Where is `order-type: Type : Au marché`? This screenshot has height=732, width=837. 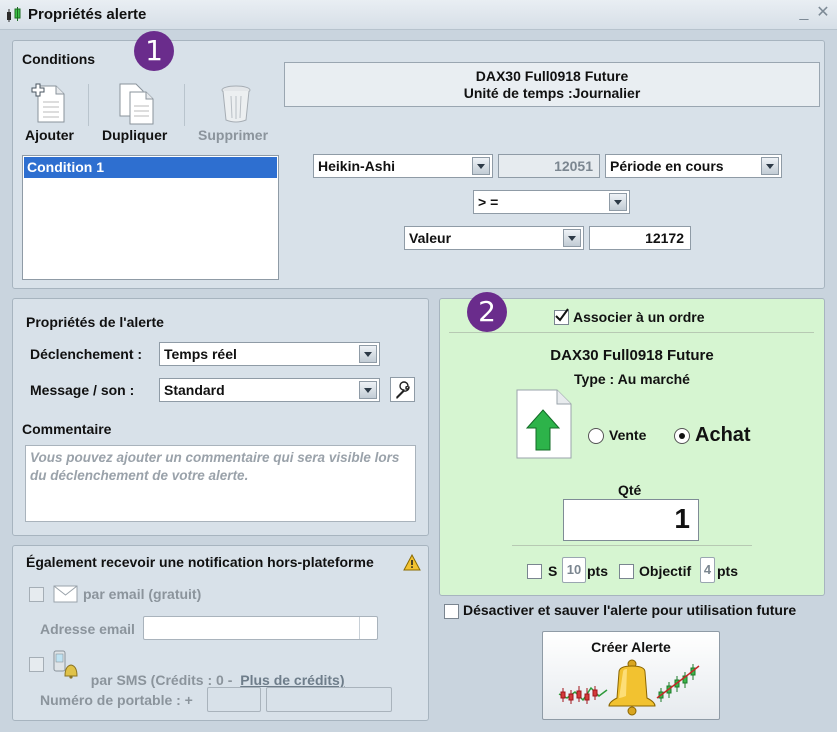
order-type: Type : Au marché is located at coordinates (632, 379).